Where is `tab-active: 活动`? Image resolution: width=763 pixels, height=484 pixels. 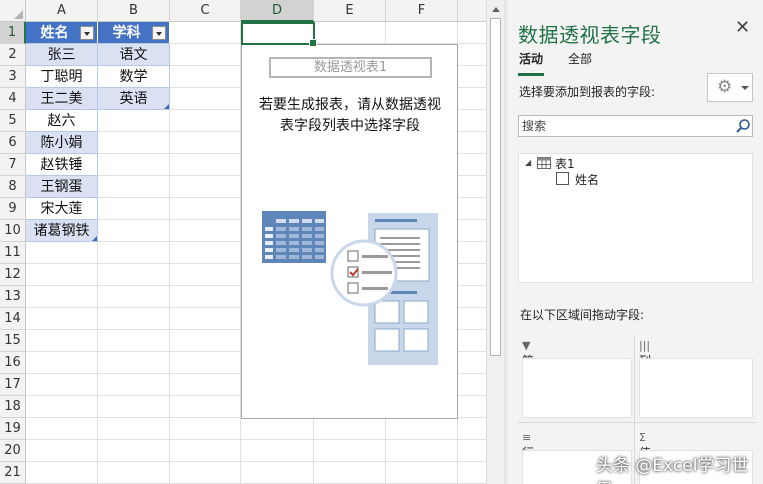
tab-active: 活动 is located at coordinates (531, 63).